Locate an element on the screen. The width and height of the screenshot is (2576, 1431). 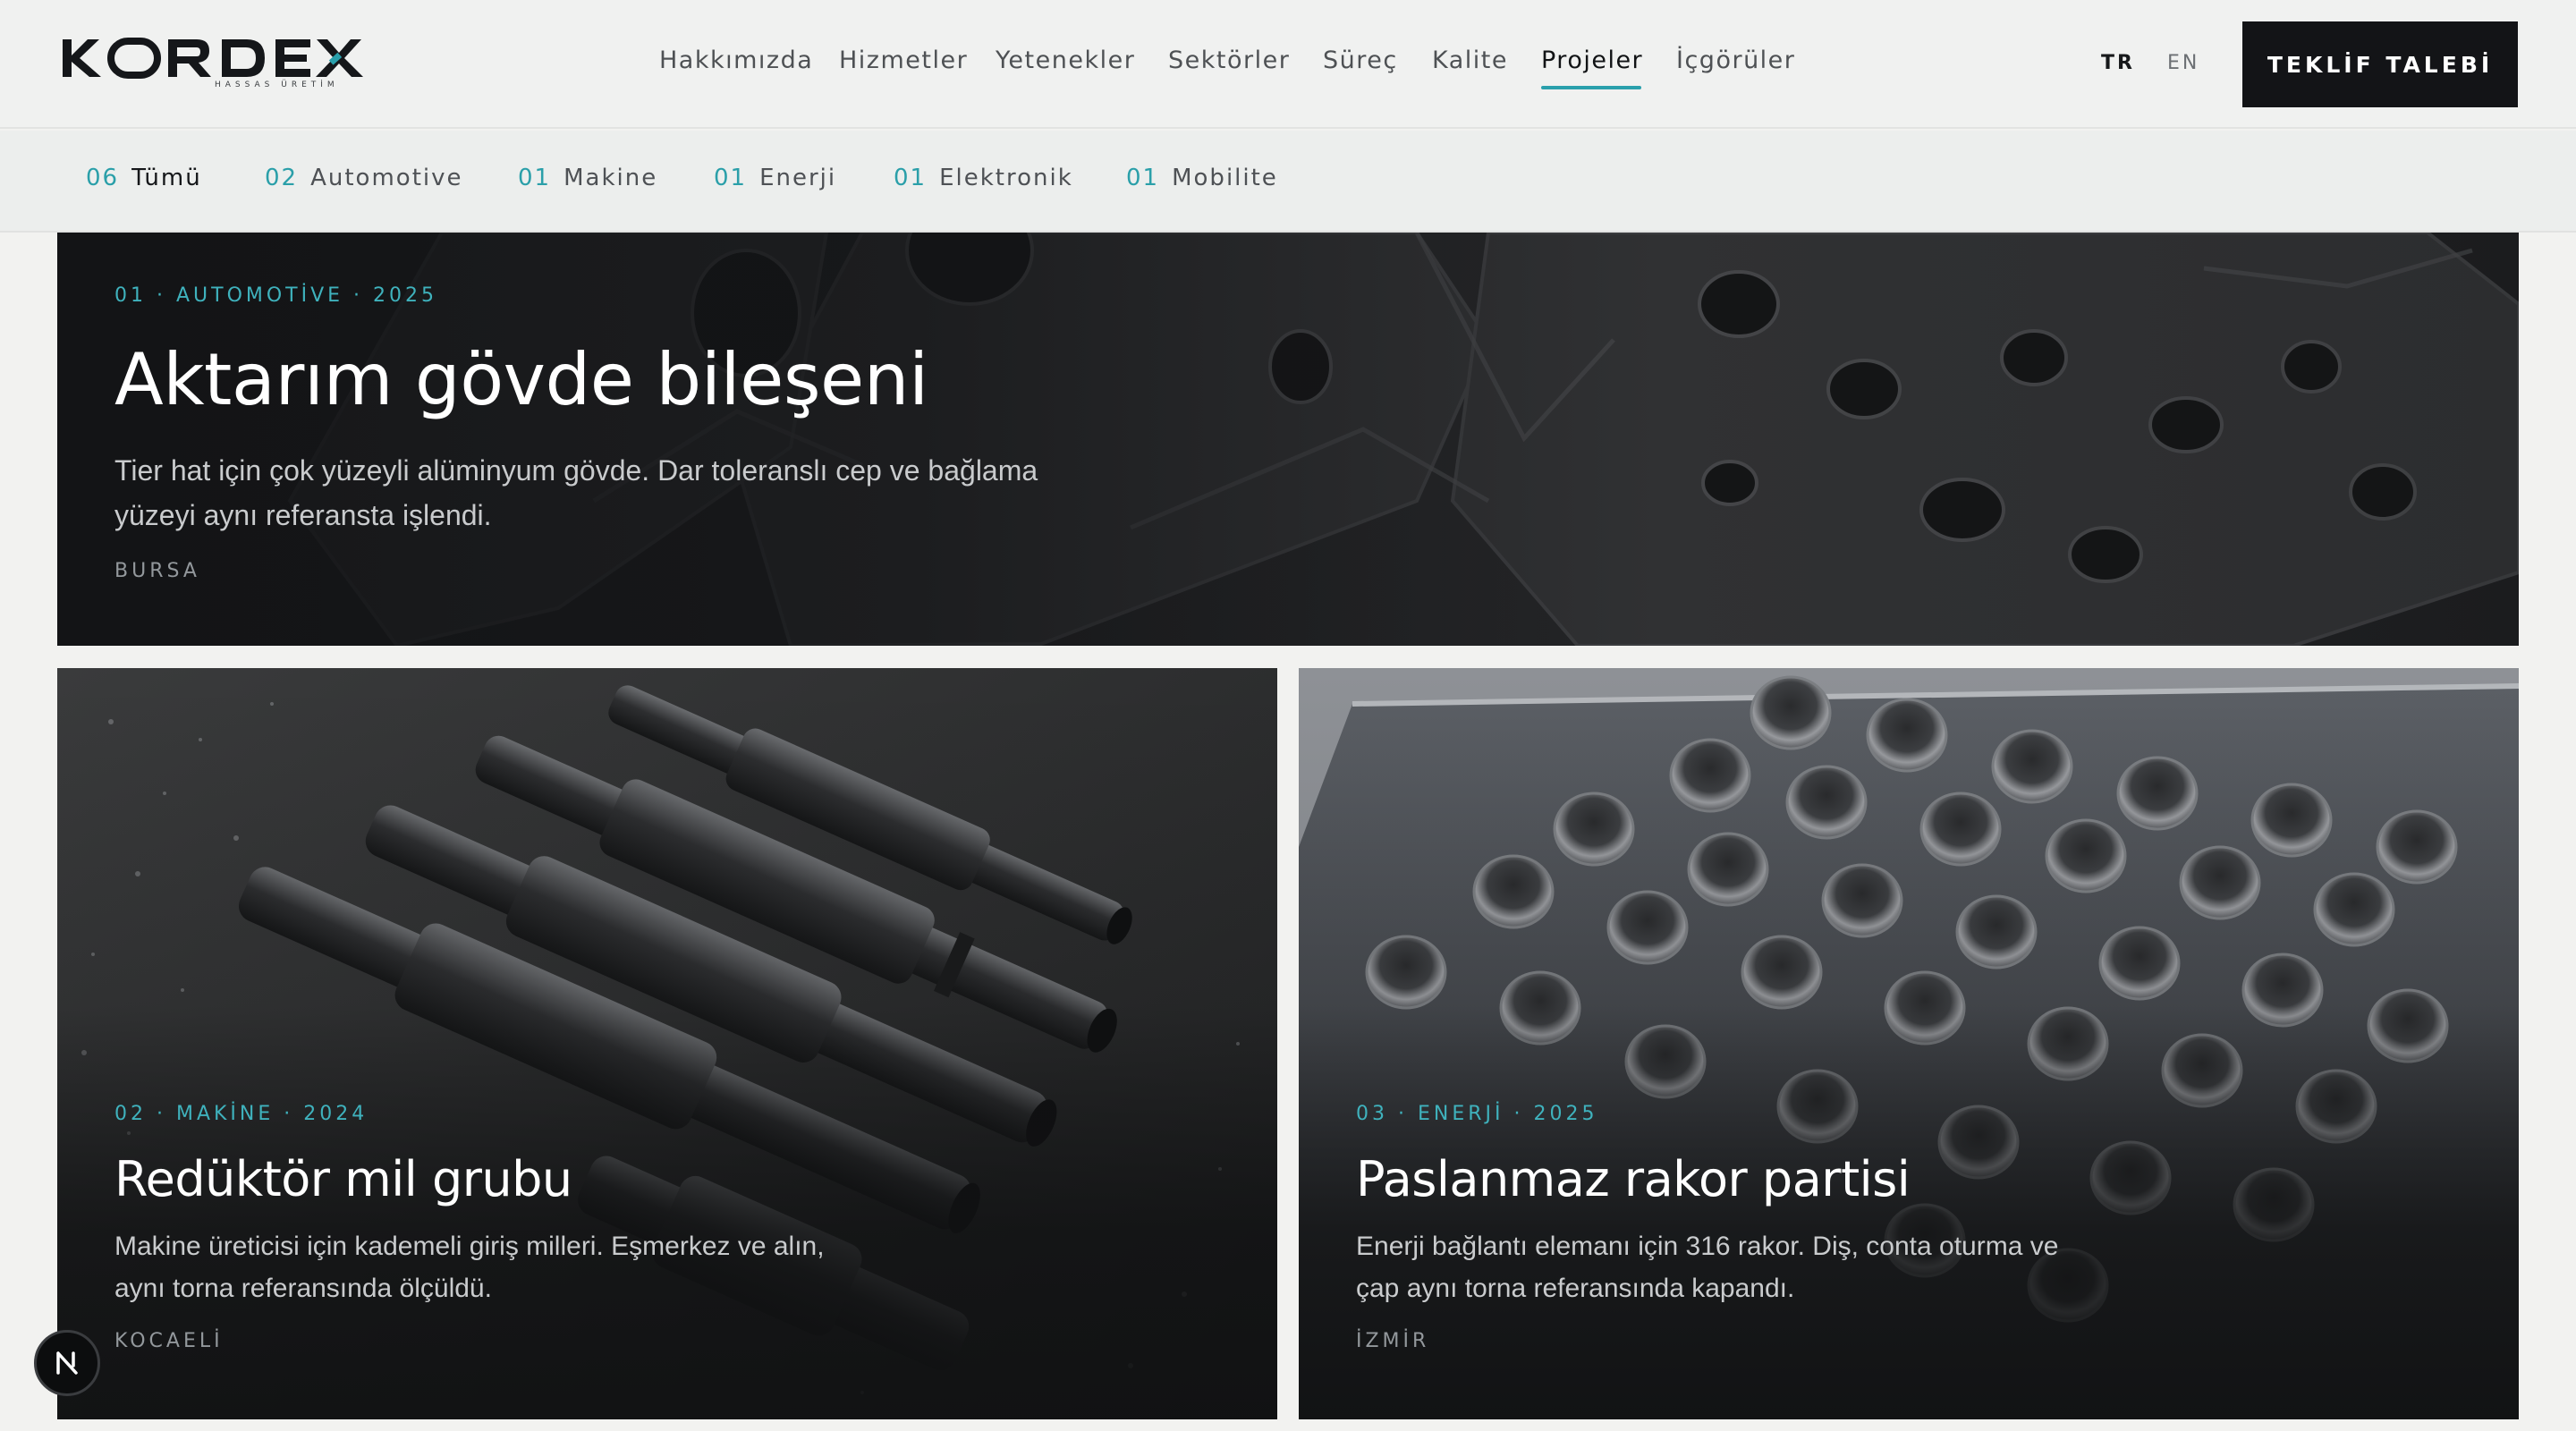
lang-tr: TR is located at coordinates (2118, 63).